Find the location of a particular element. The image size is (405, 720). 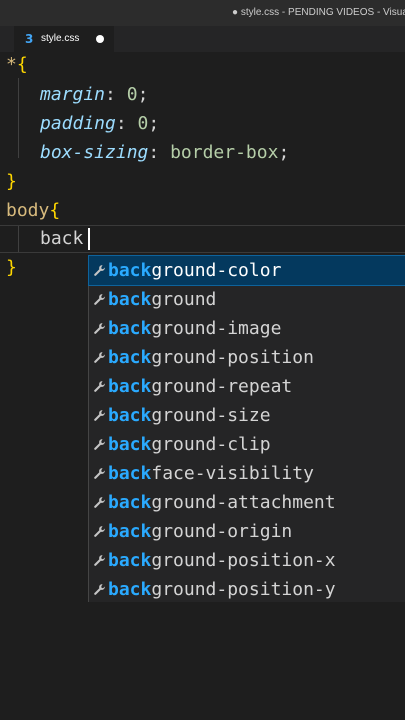

window-title: ● style.css - PENDING VIDEOS - Visual St is located at coordinates (318, 12).